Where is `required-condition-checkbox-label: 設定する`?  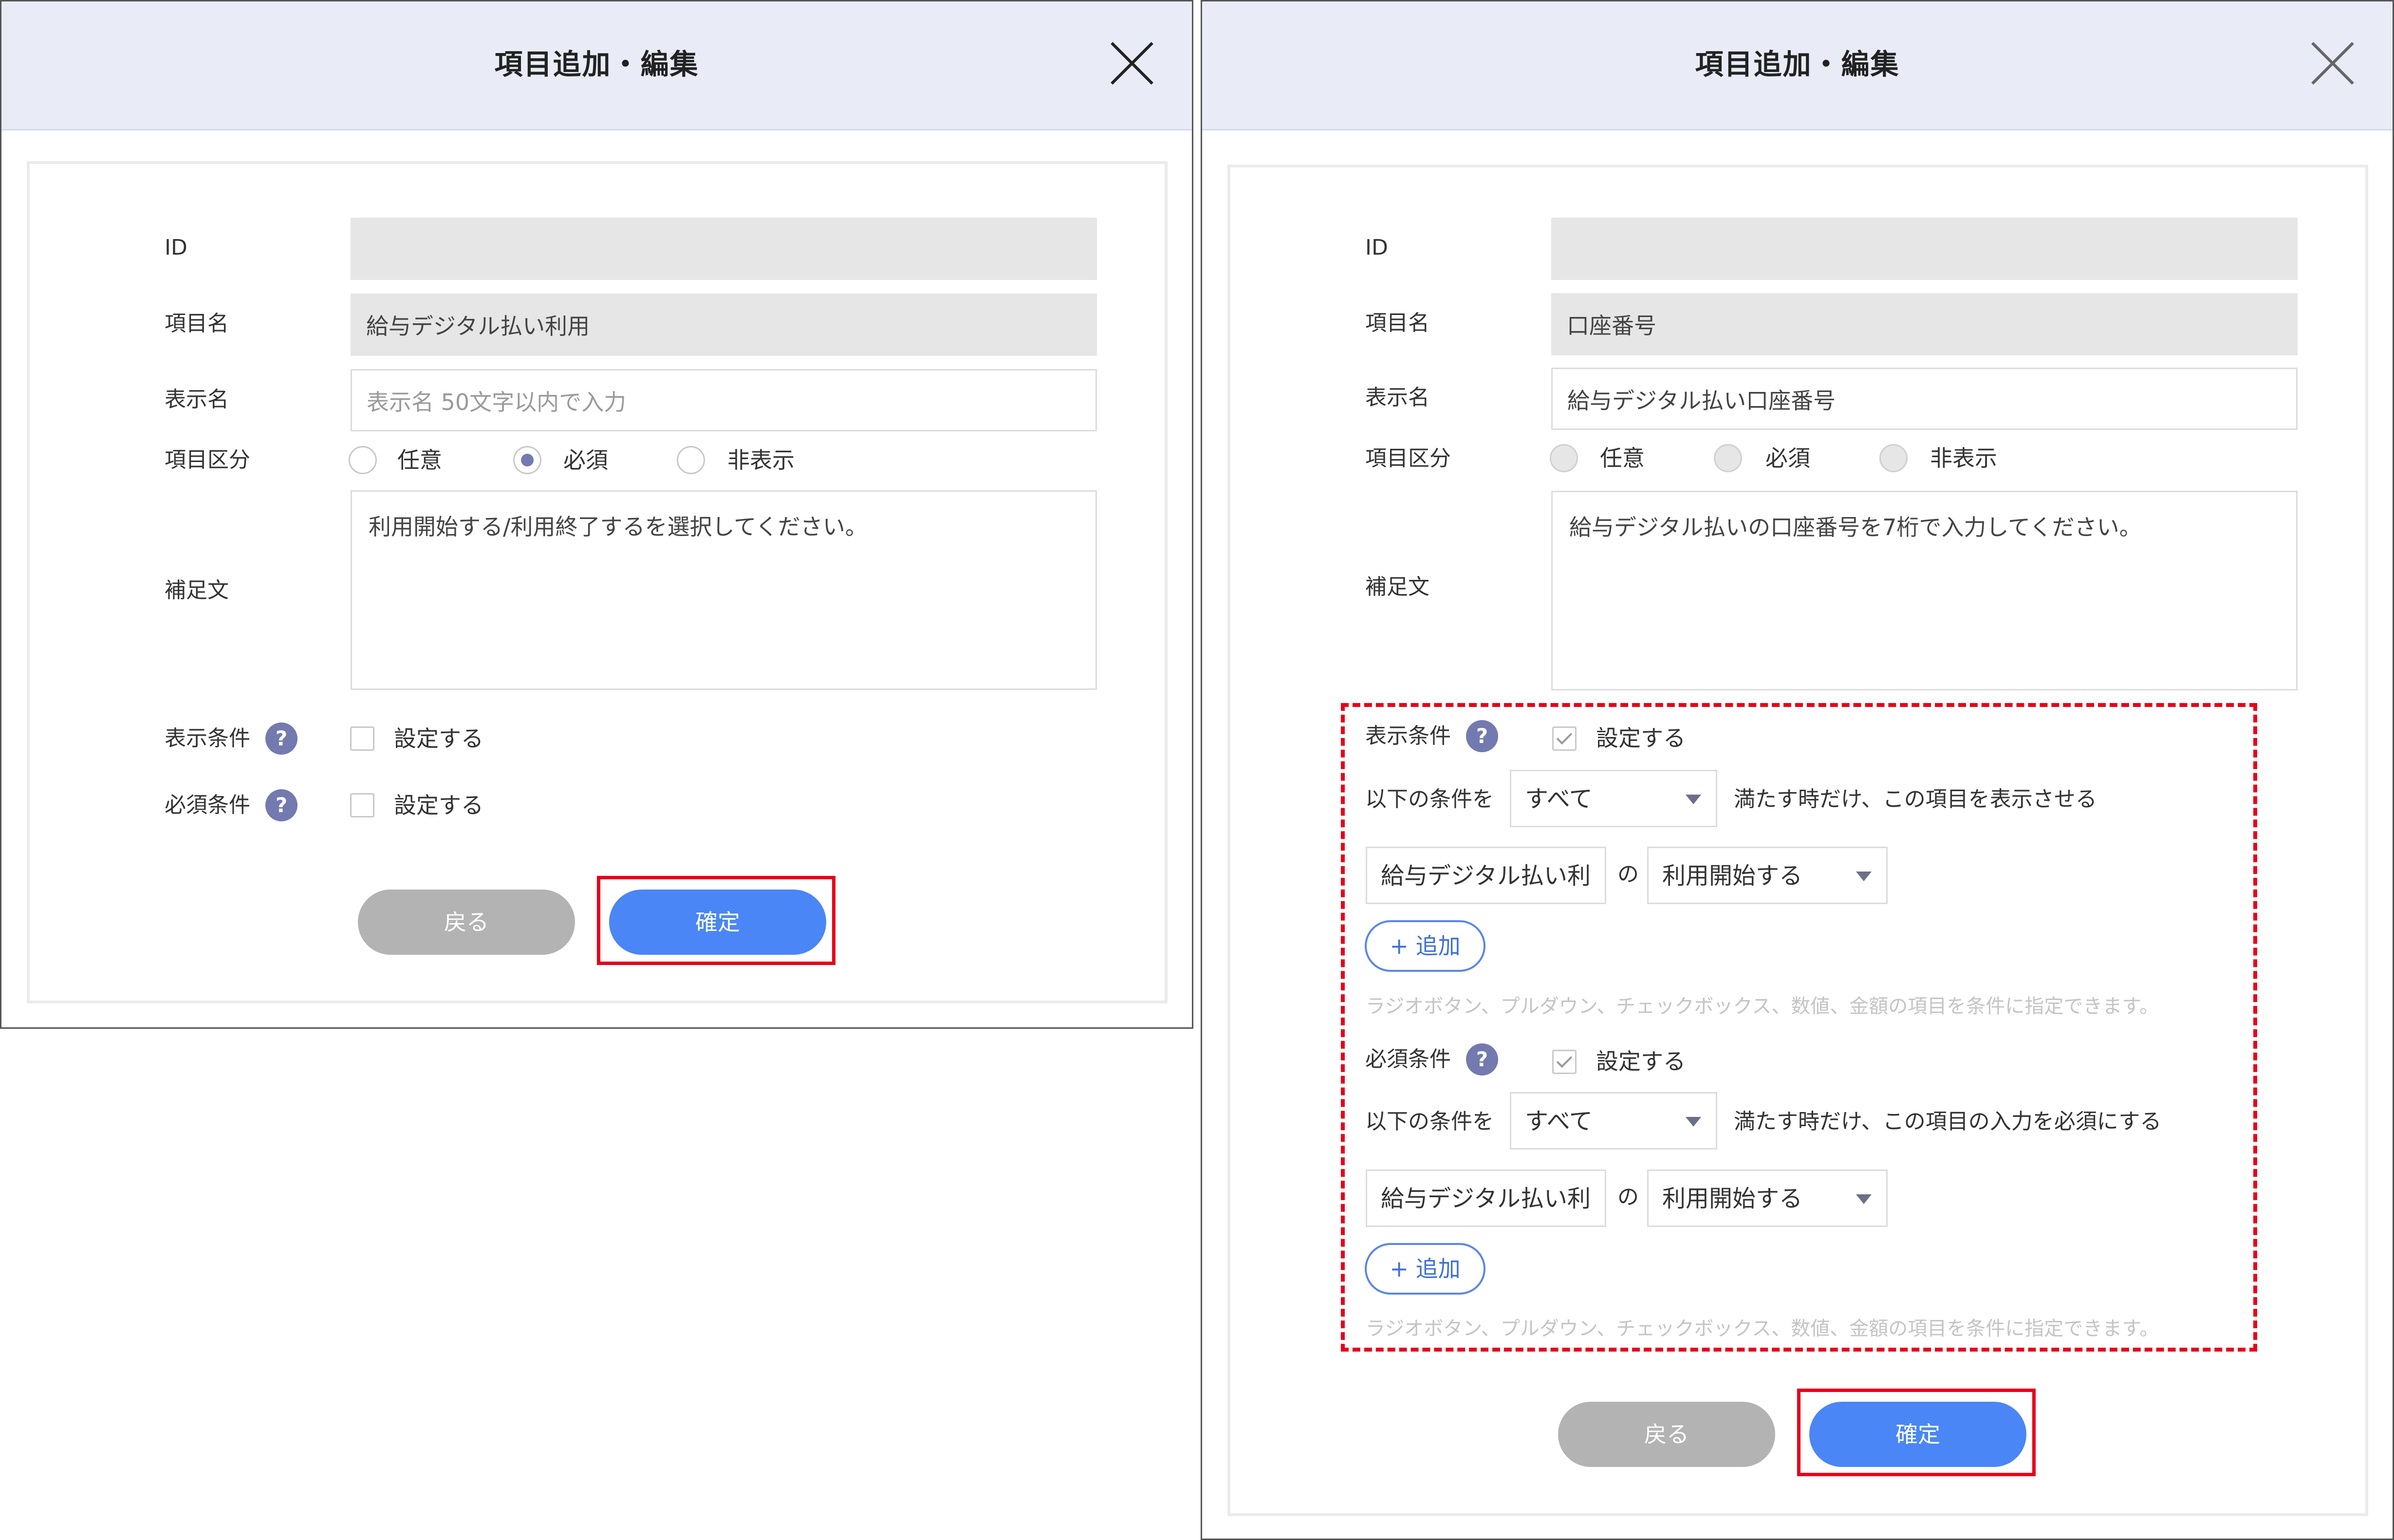 required-condition-checkbox-label: 設定する is located at coordinates (439, 805).